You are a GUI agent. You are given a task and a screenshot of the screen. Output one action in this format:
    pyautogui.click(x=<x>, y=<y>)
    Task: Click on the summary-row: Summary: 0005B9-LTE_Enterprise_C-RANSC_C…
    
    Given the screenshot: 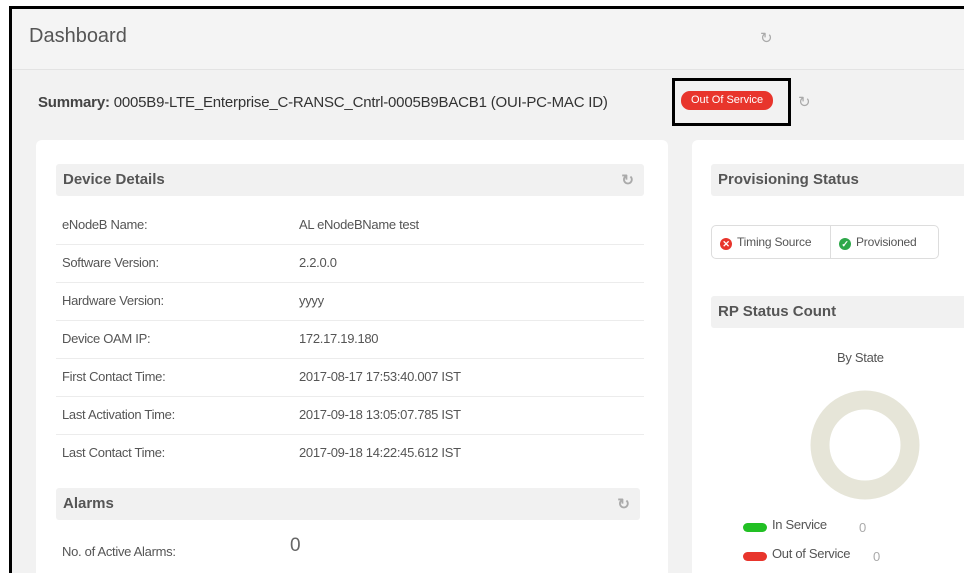 What is the action you would take?
    pyautogui.click(x=488, y=105)
    